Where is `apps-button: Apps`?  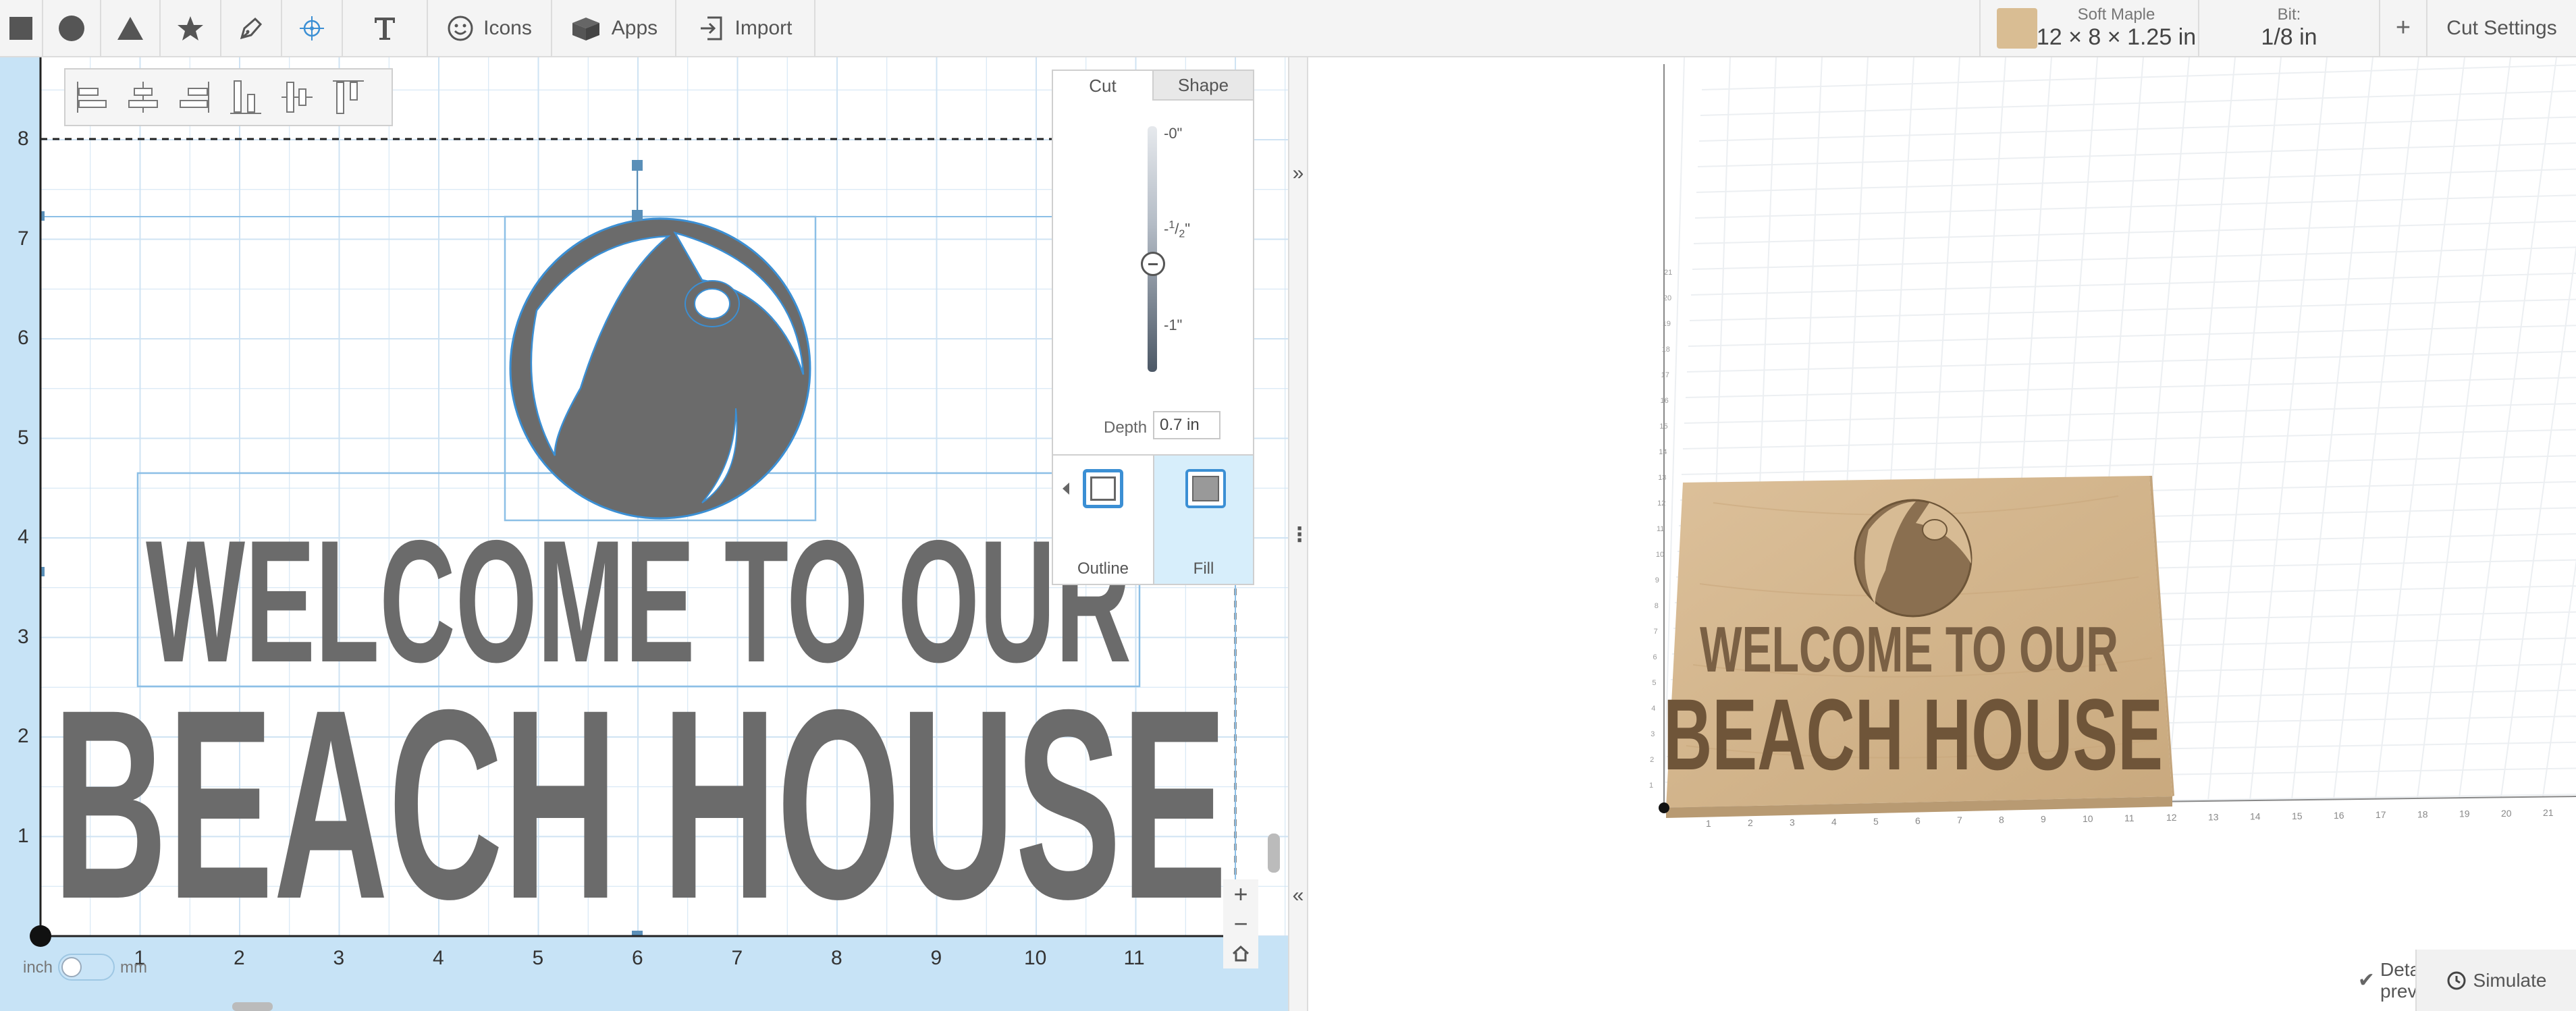 apps-button: Apps is located at coordinates (614, 28).